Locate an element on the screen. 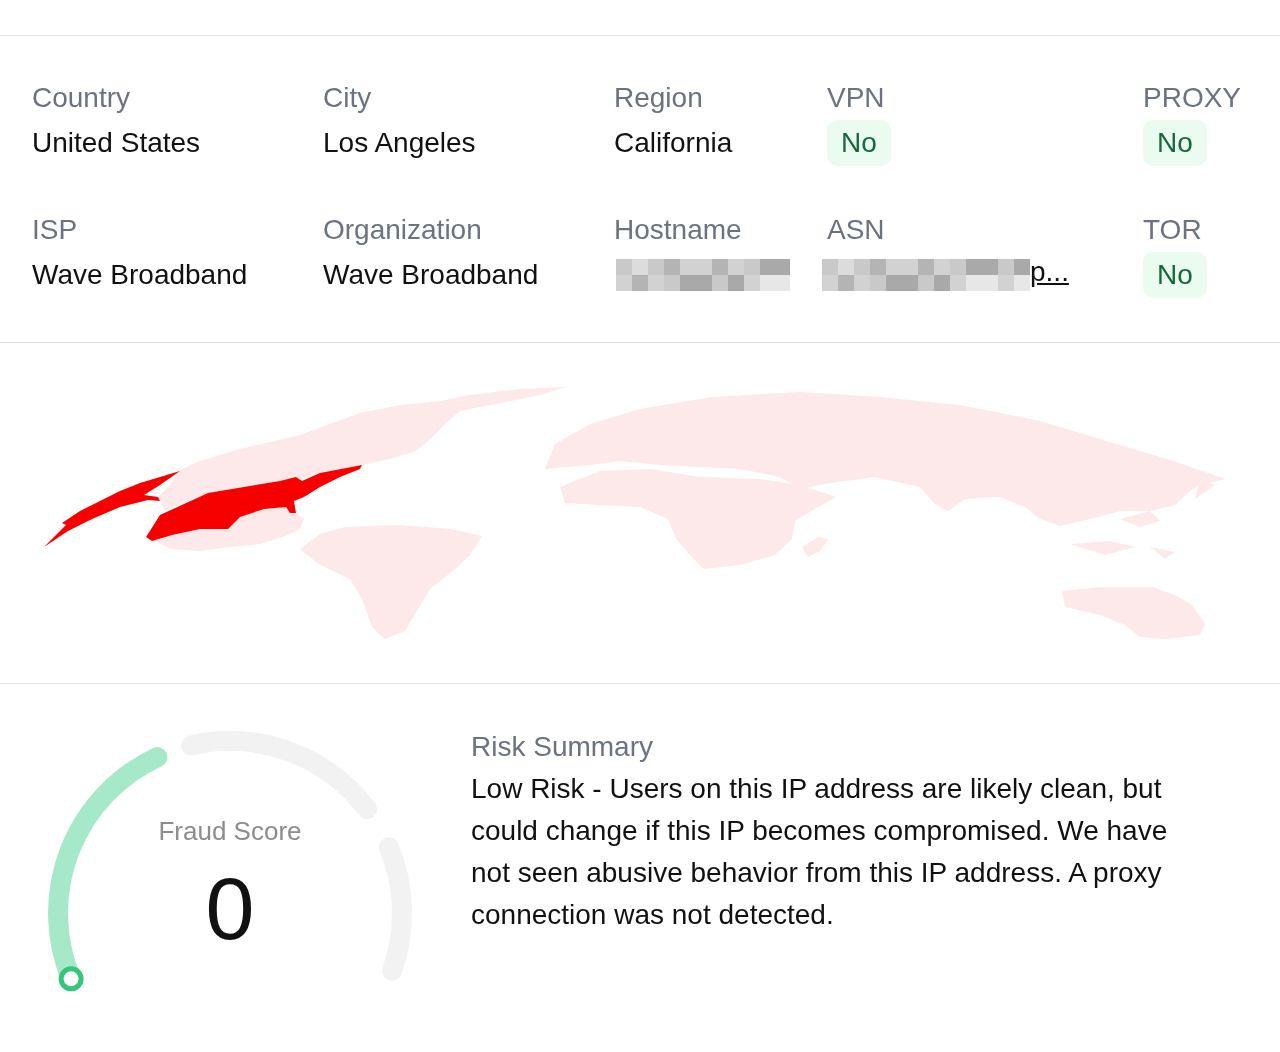 The image size is (1280, 1052). field-label: Region is located at coordinates (658, 98).